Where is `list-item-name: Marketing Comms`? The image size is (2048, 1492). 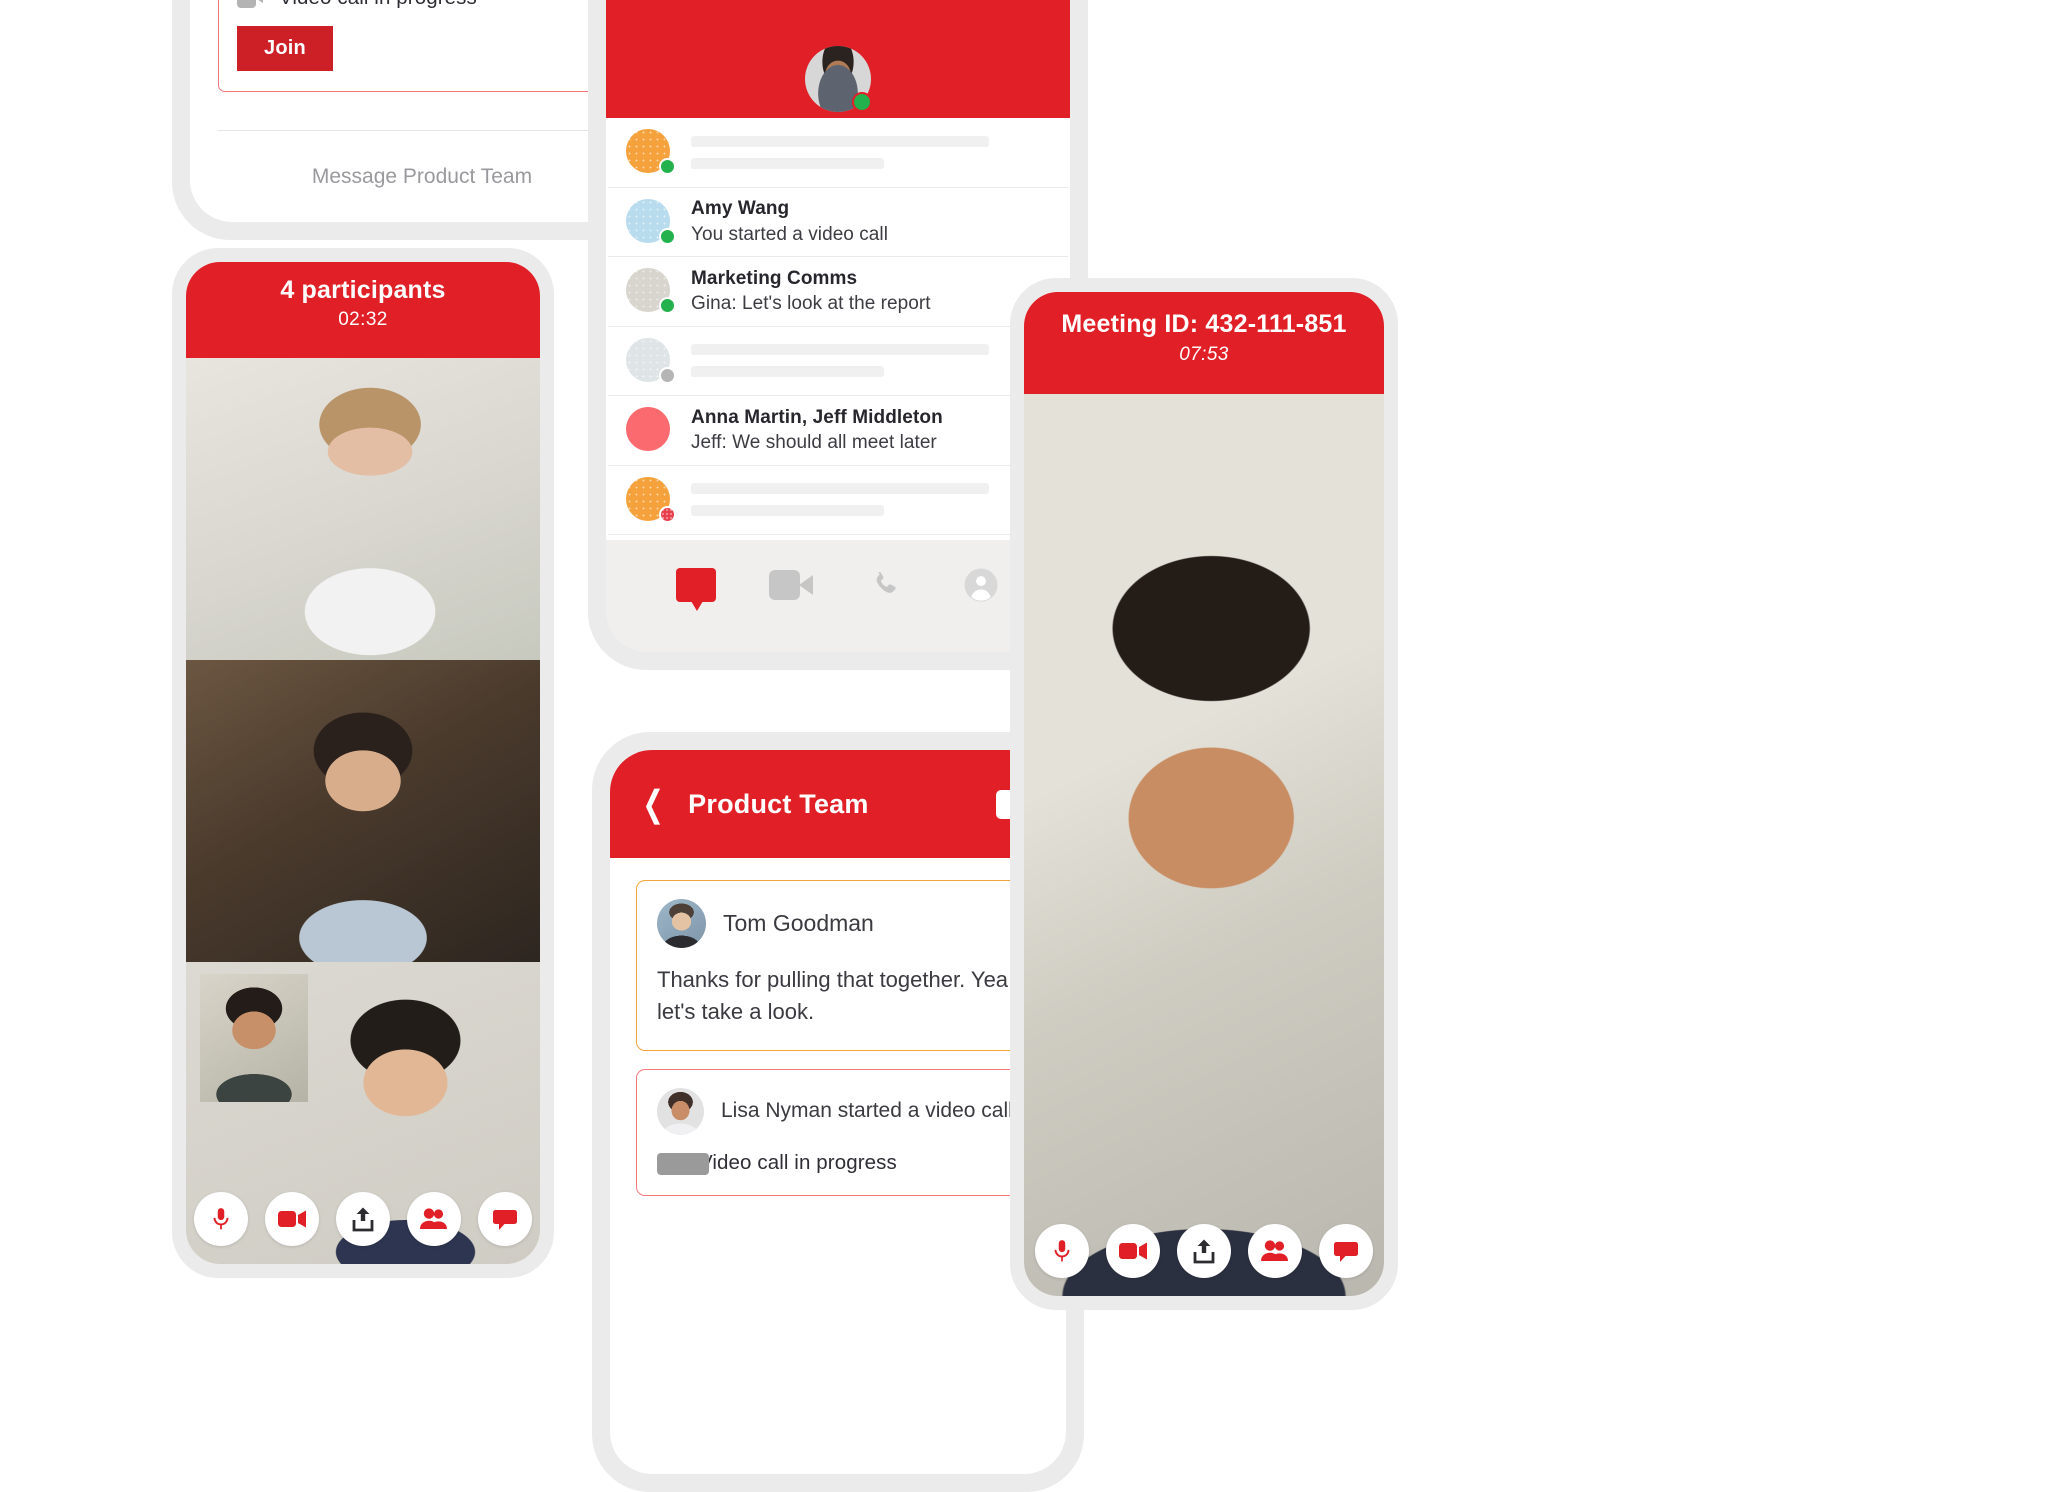
list-item-name: Marketing Comms is located at coordinates (774, 278).